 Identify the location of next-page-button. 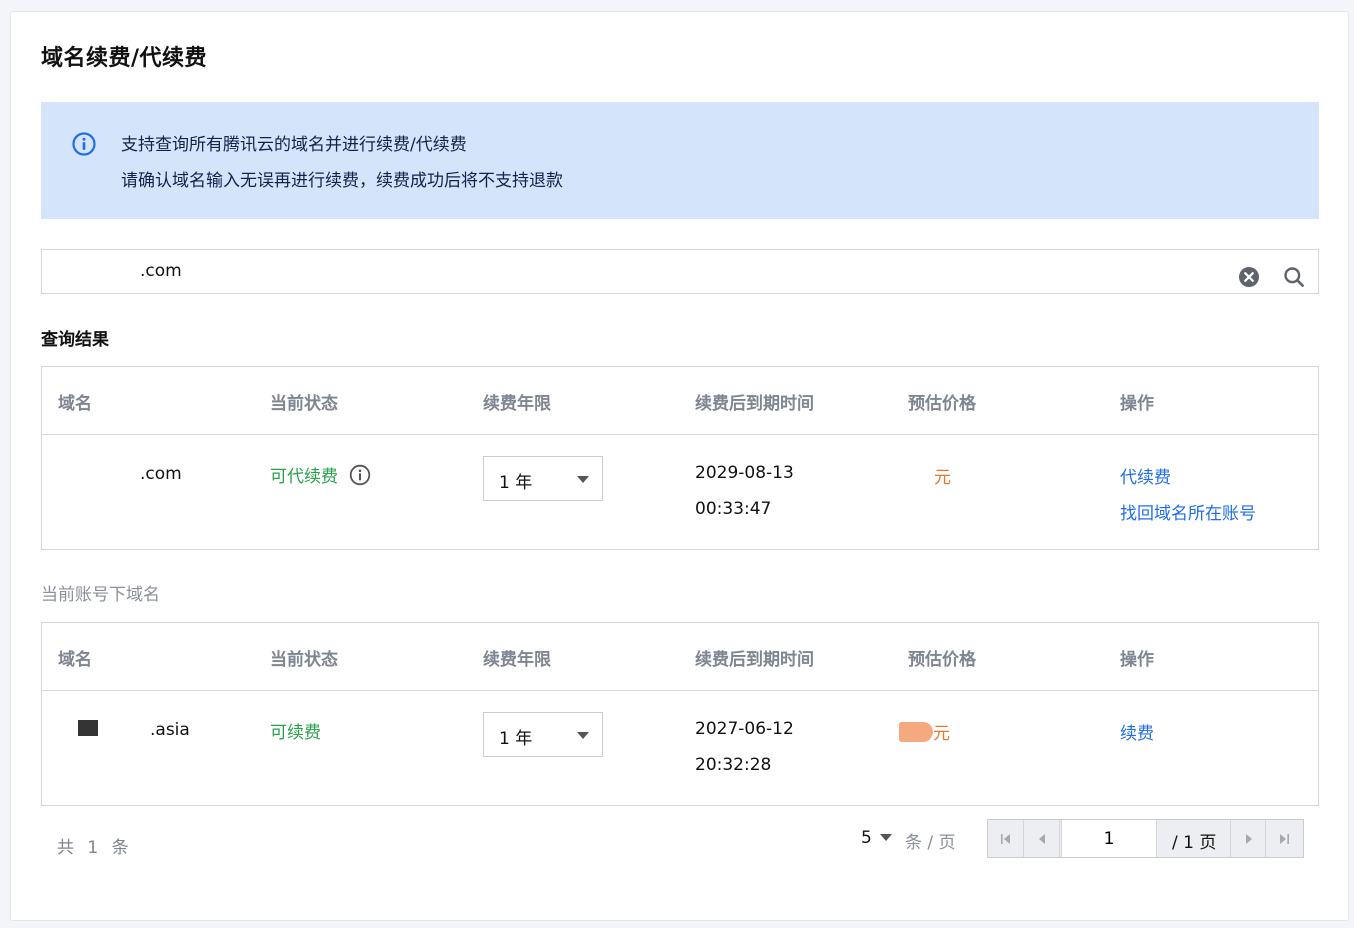
(1248, 838).